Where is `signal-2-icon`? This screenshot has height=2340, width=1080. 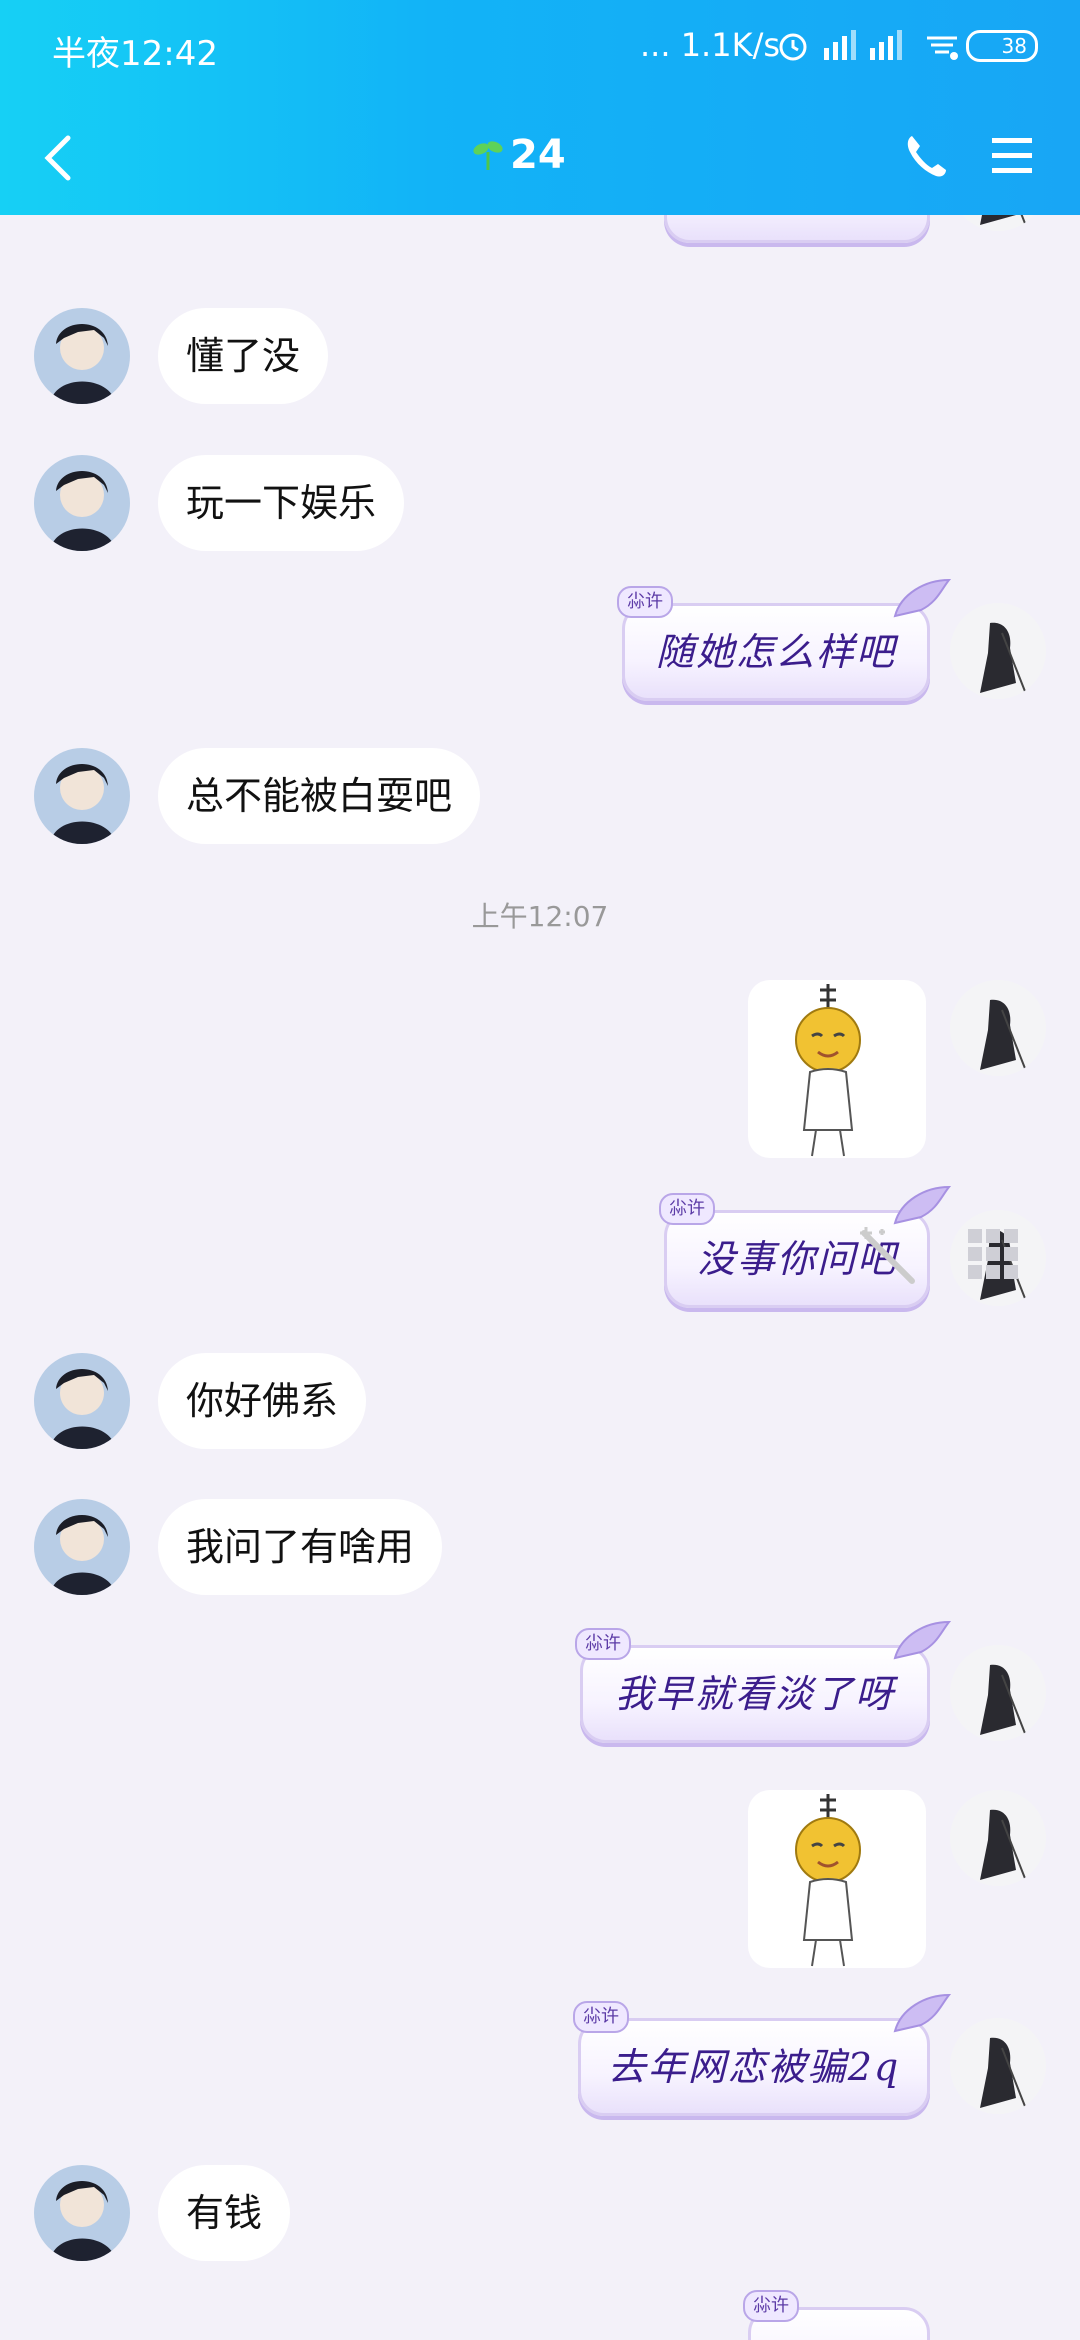 signal-2-icon is located at coordinates (886, 45).